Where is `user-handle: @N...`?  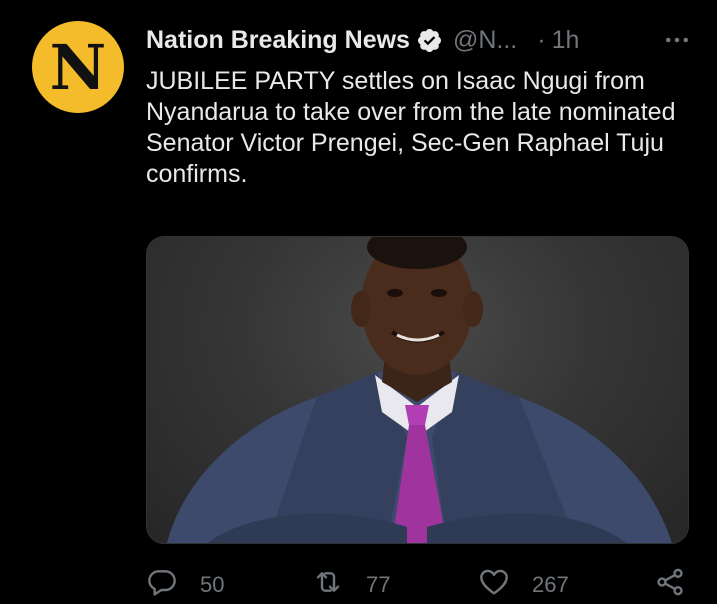 user-handle: @N... is located at coordinates (485, 40).